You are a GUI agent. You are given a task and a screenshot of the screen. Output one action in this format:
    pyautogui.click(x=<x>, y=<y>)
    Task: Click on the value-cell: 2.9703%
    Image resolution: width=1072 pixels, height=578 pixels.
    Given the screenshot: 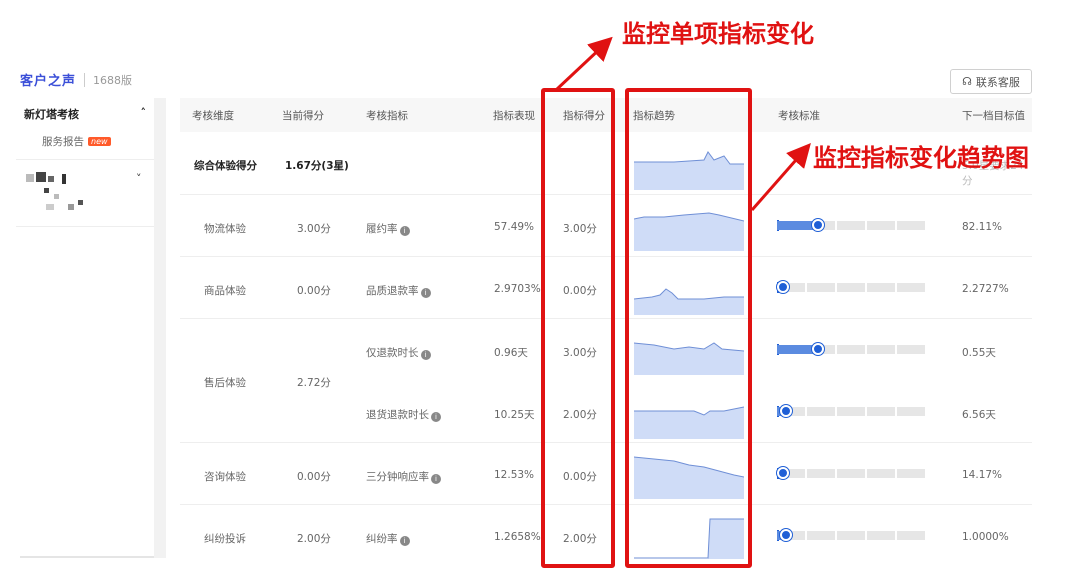 What is the action you would take?
    pyautogui.click(x=517, y=289)
    